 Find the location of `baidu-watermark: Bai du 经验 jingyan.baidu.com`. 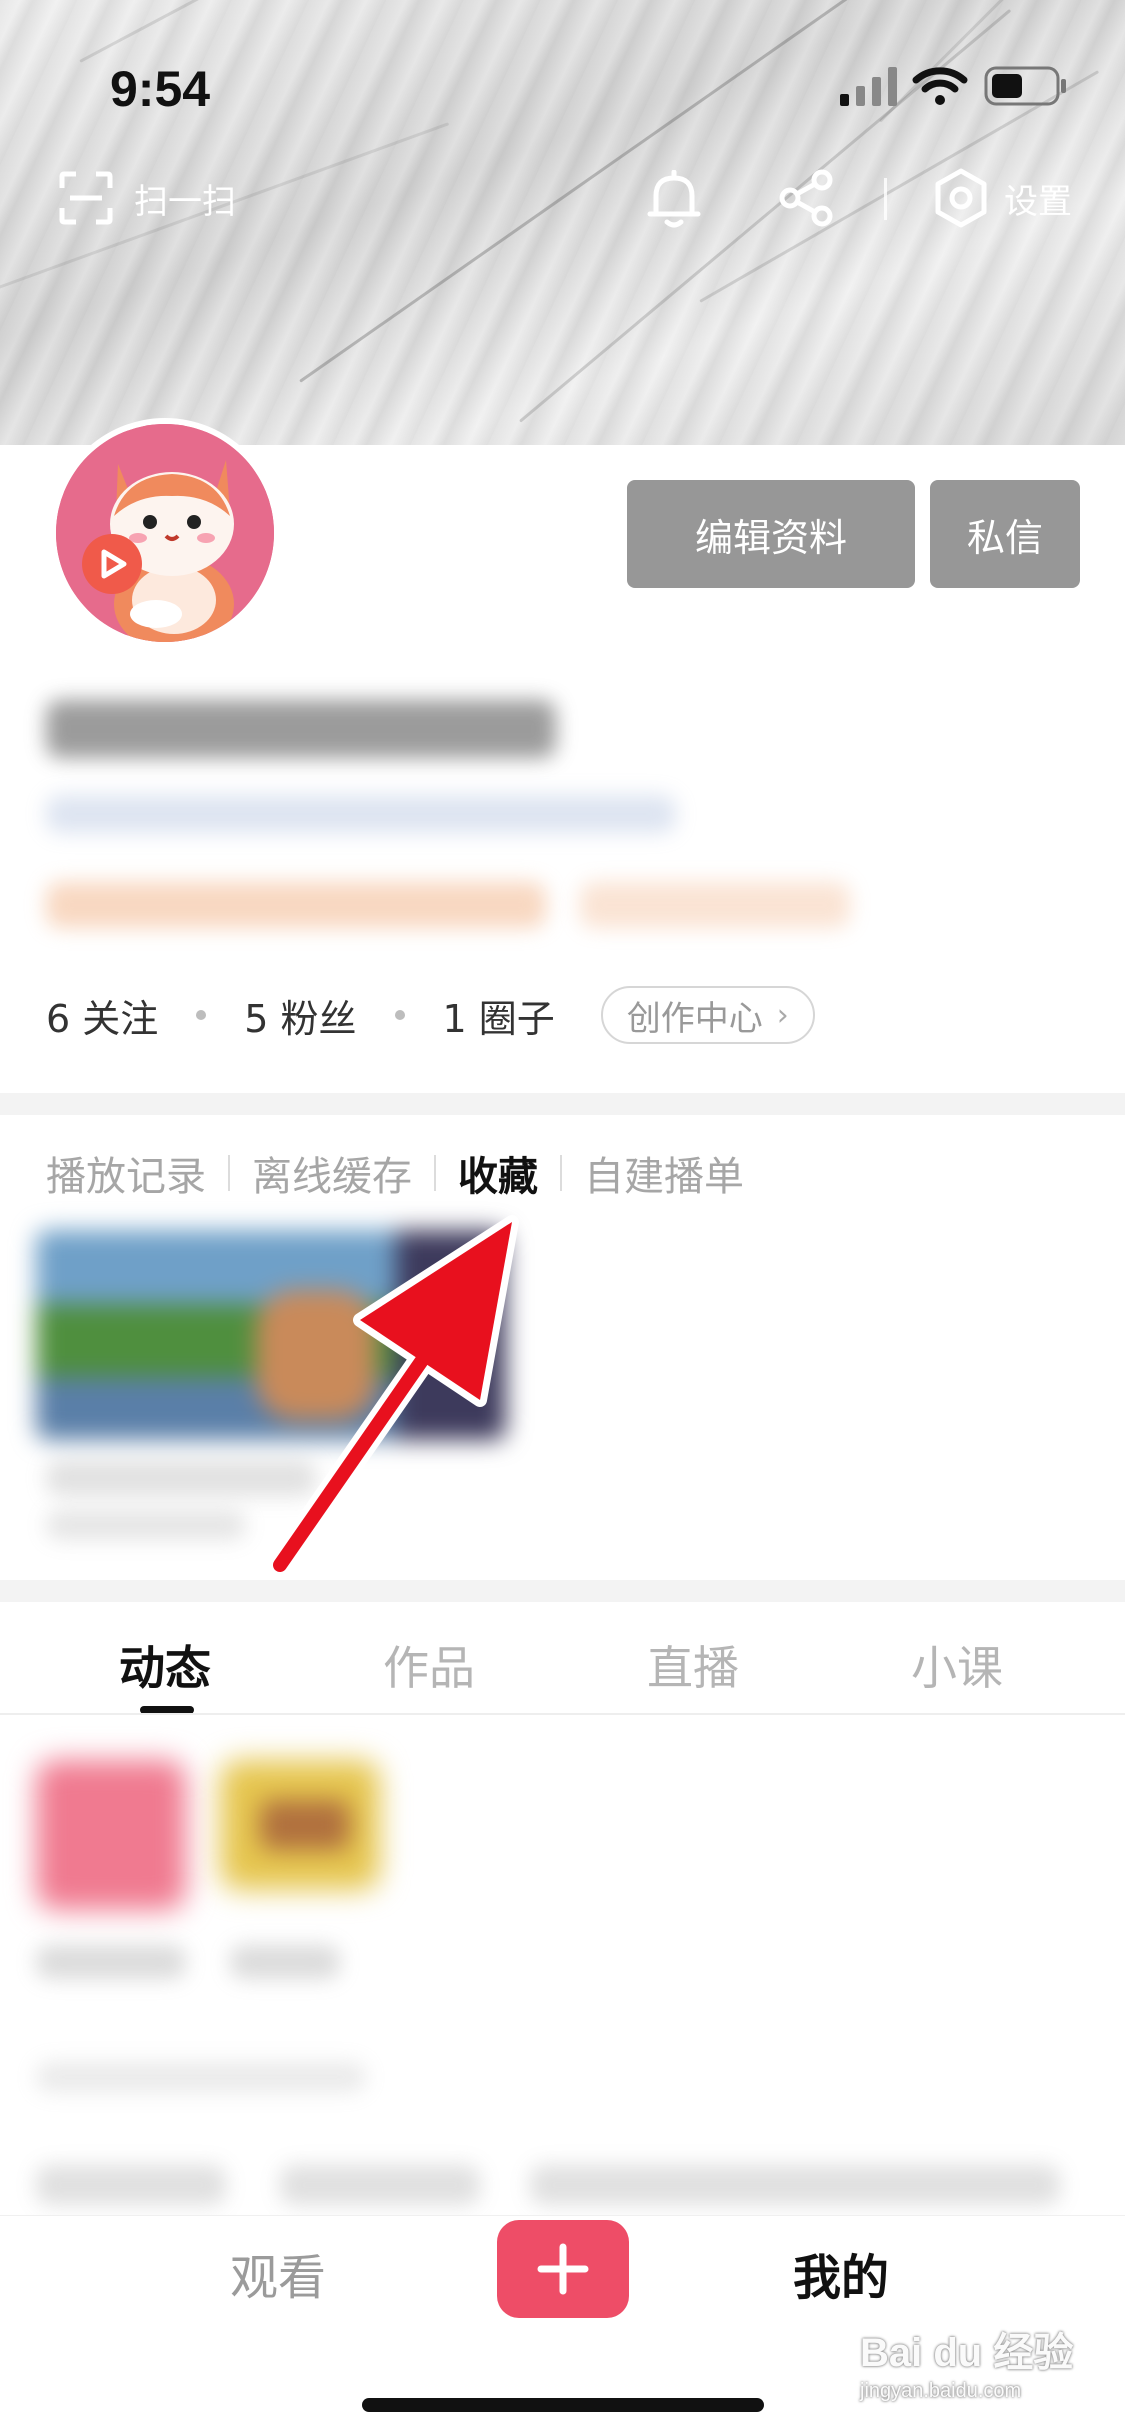

baidu-watermark: Bai du 经验 jingyan.baidu.com is located at coordinates (975, 2365).